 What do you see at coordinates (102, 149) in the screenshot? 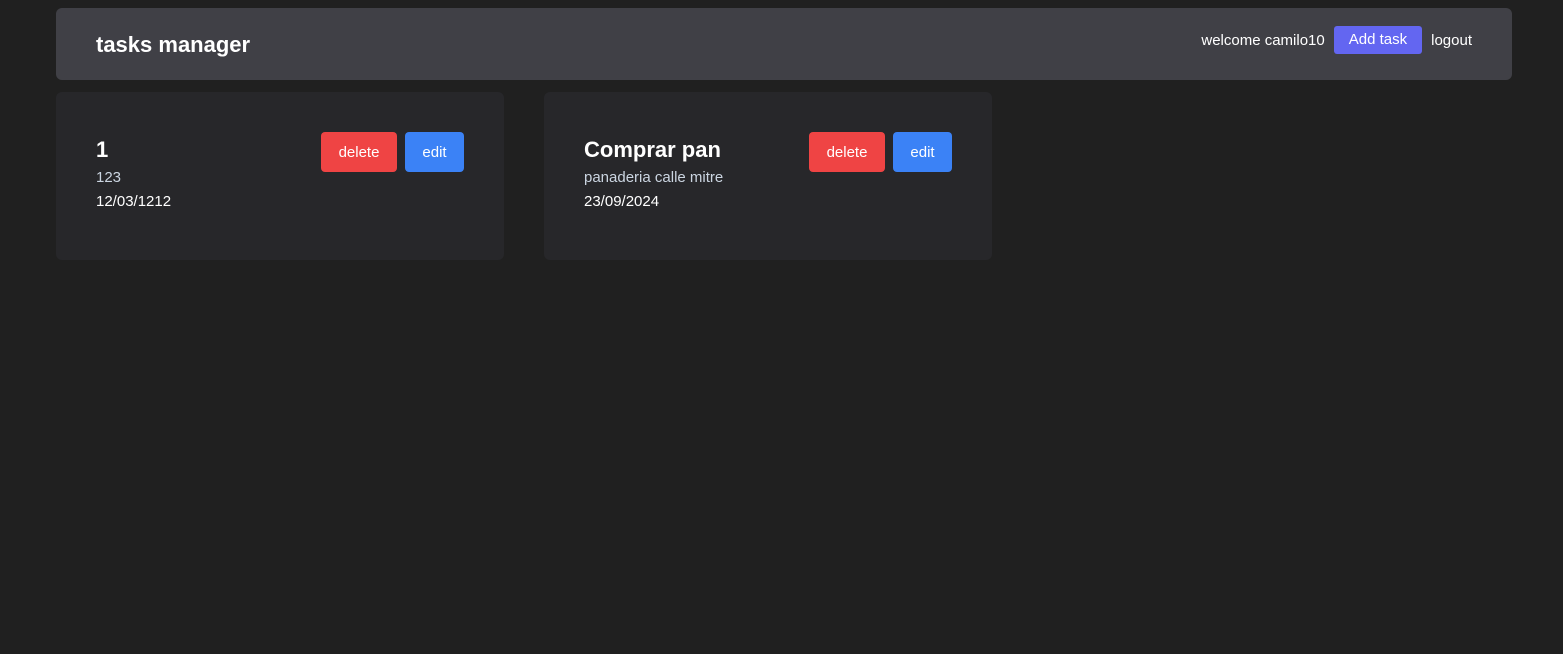
I see `task-title: 1` at bounding box center [102, 149].